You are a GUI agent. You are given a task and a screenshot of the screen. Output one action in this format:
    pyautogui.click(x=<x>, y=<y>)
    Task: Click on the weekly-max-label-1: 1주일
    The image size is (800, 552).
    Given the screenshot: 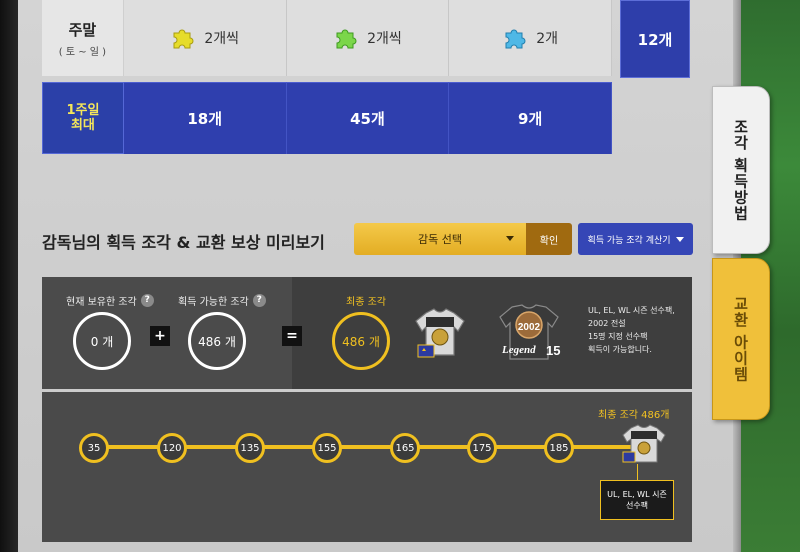 What is the action you would take?
    pyautogui.click(x=83, y=110)
    